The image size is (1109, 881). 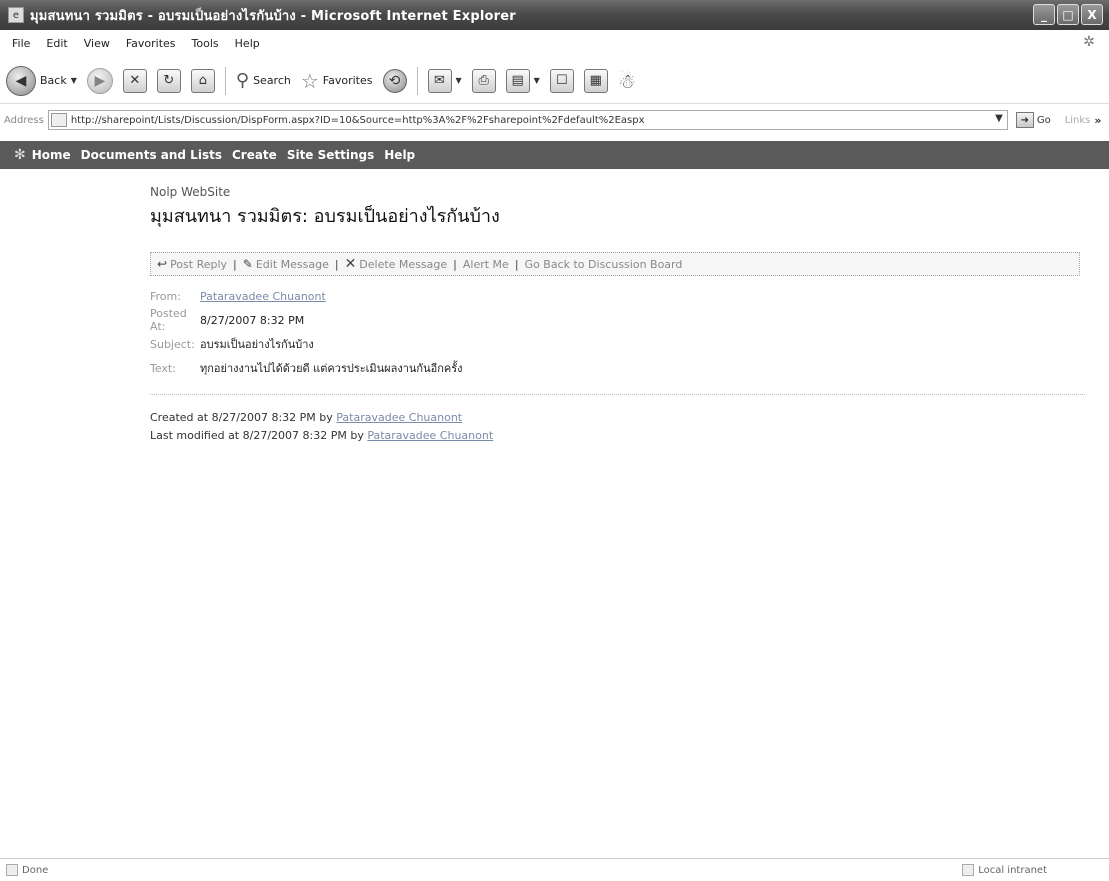 What do you see at coordinates (617, 344) in the screenshot?
I see `field-row-subject: Subject: อบรมเป็นอย่างไรกันบ้าง` at bounding box center [617, 344].